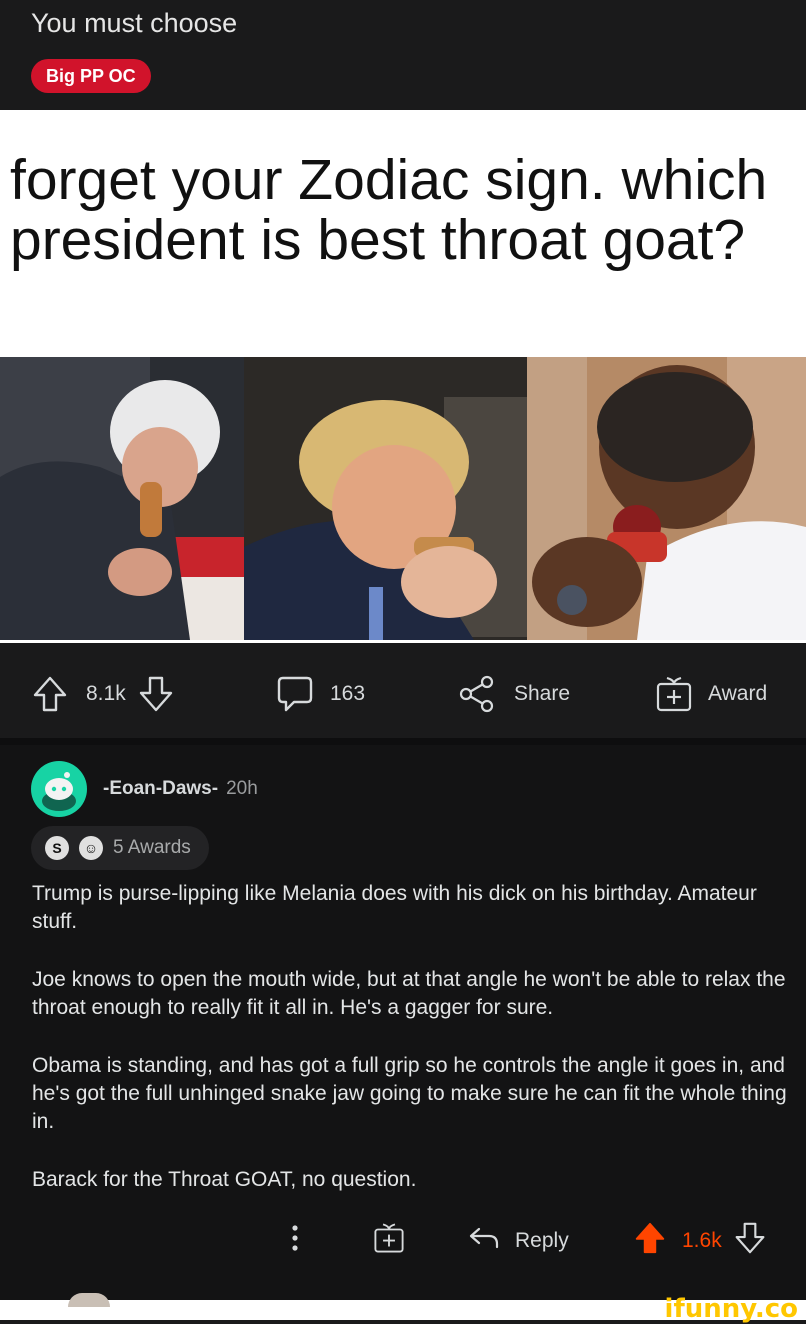 This screenshot has width=806, height=1324. What do you see at coordinates (91, 848) in the screenshot?
I see `laughing-award-icon: ☺` at bounding box center [91, 848].